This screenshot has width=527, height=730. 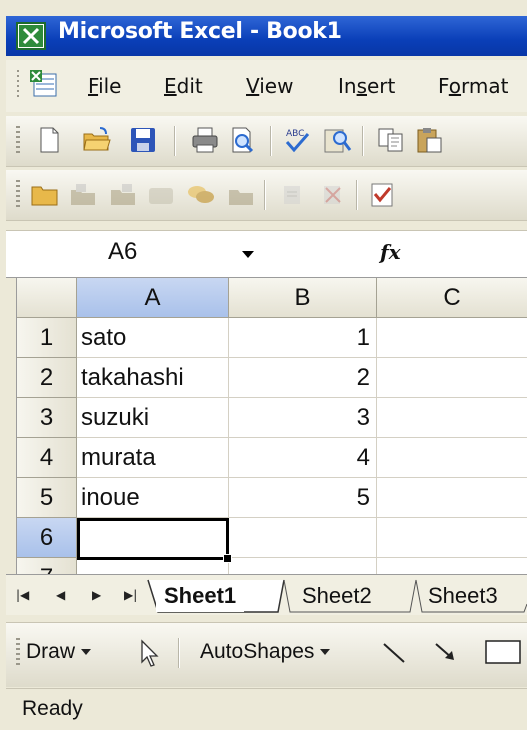 I want to click on cell-c6, so click(x=452, y=538).